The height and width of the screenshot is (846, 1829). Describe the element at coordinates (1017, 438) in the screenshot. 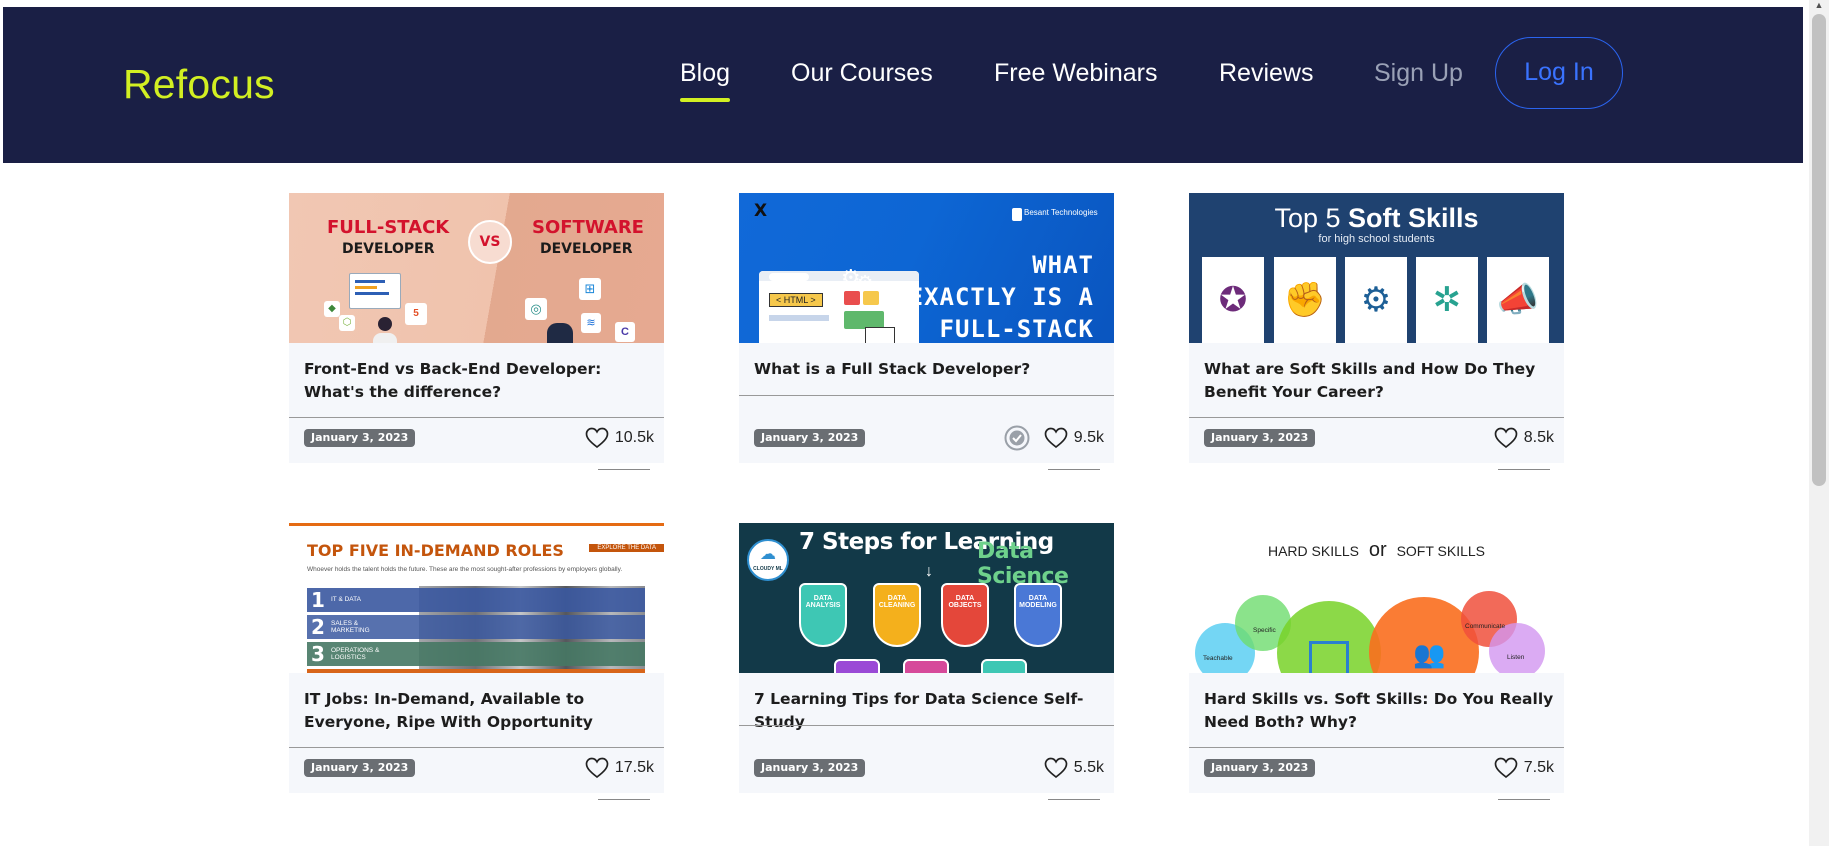

I see `verified-check-icon` at that location.